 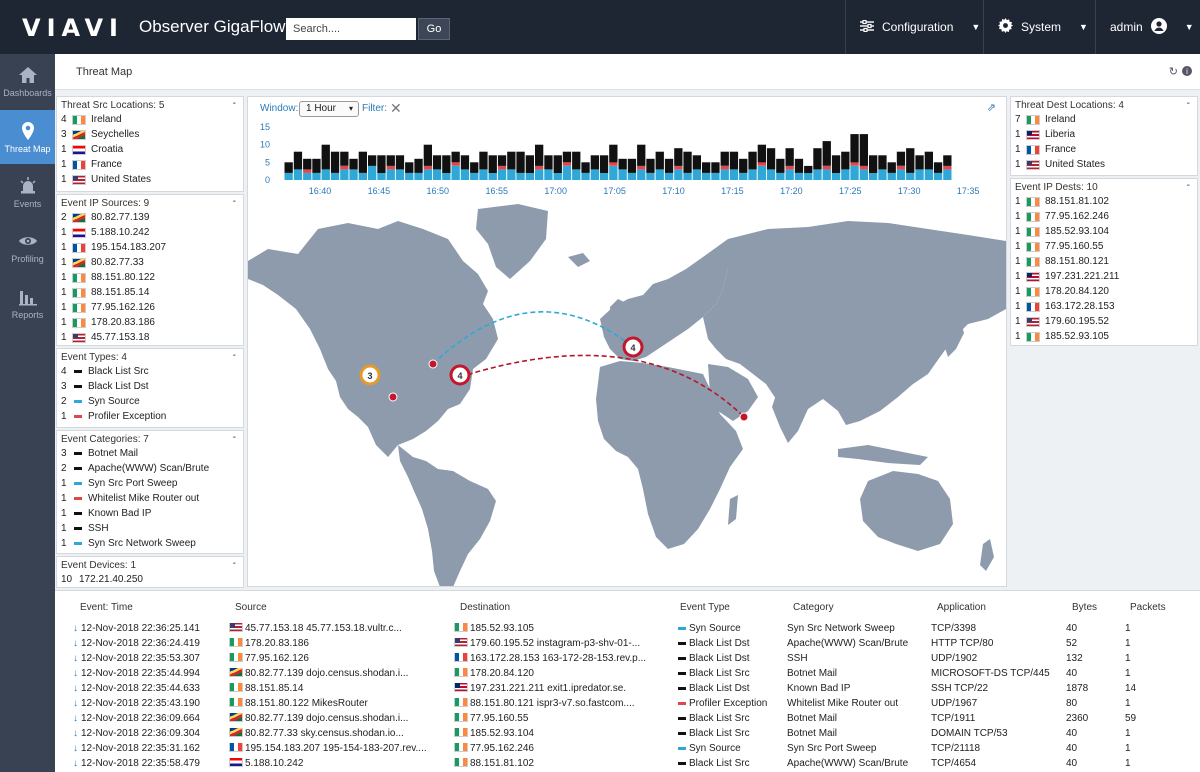 What do you see at coordinates (1148, 607) in the screenshot?
I see `col-header-packets: Packets` at bounding box center [1148, 607].